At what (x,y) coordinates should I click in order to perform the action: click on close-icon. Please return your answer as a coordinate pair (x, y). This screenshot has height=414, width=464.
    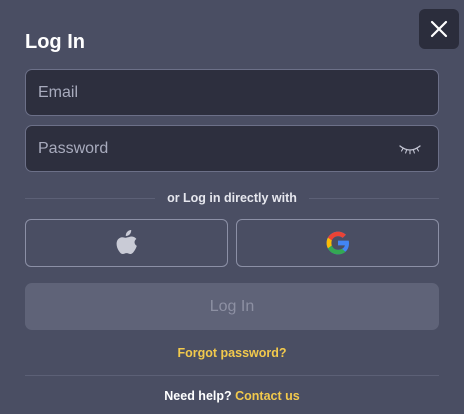
    Looking at the image, I should click on (439, 29).